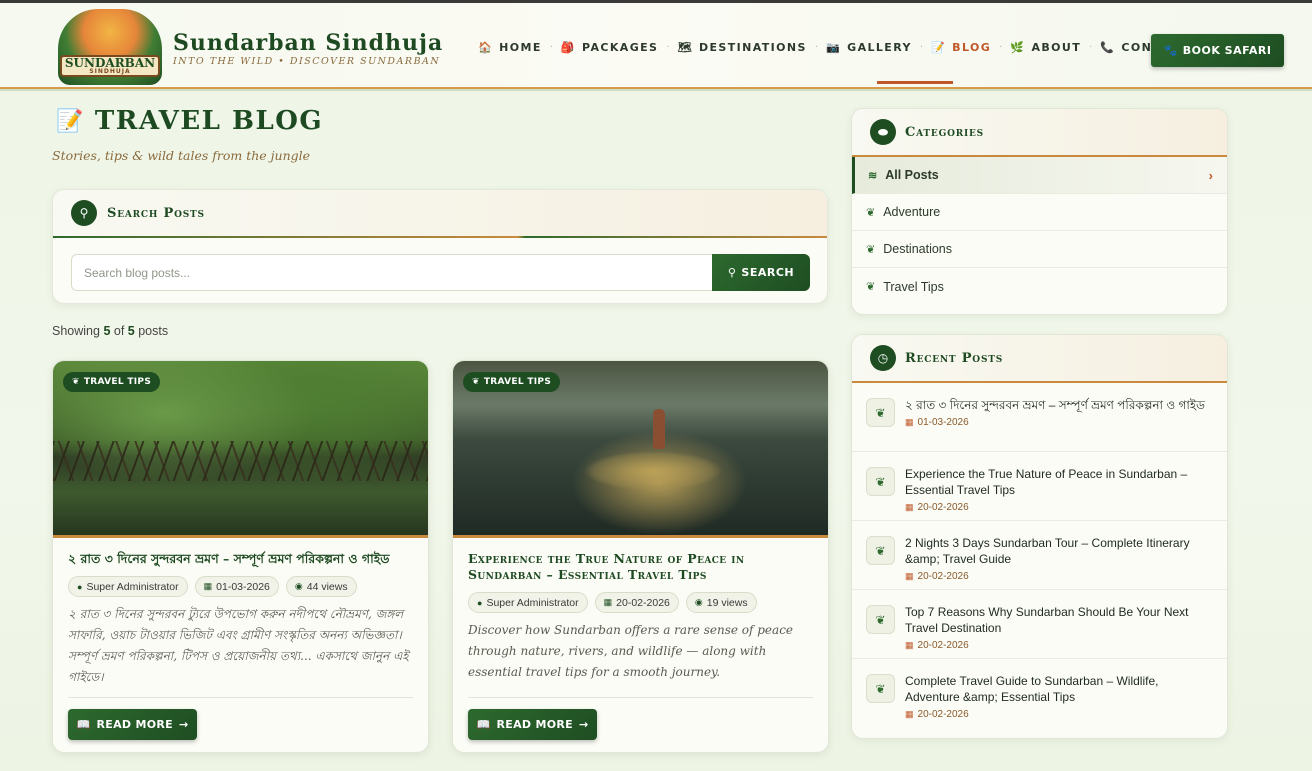  I want to click on page-title: 📝 TRAVEL BLOG, so click(189, 121).